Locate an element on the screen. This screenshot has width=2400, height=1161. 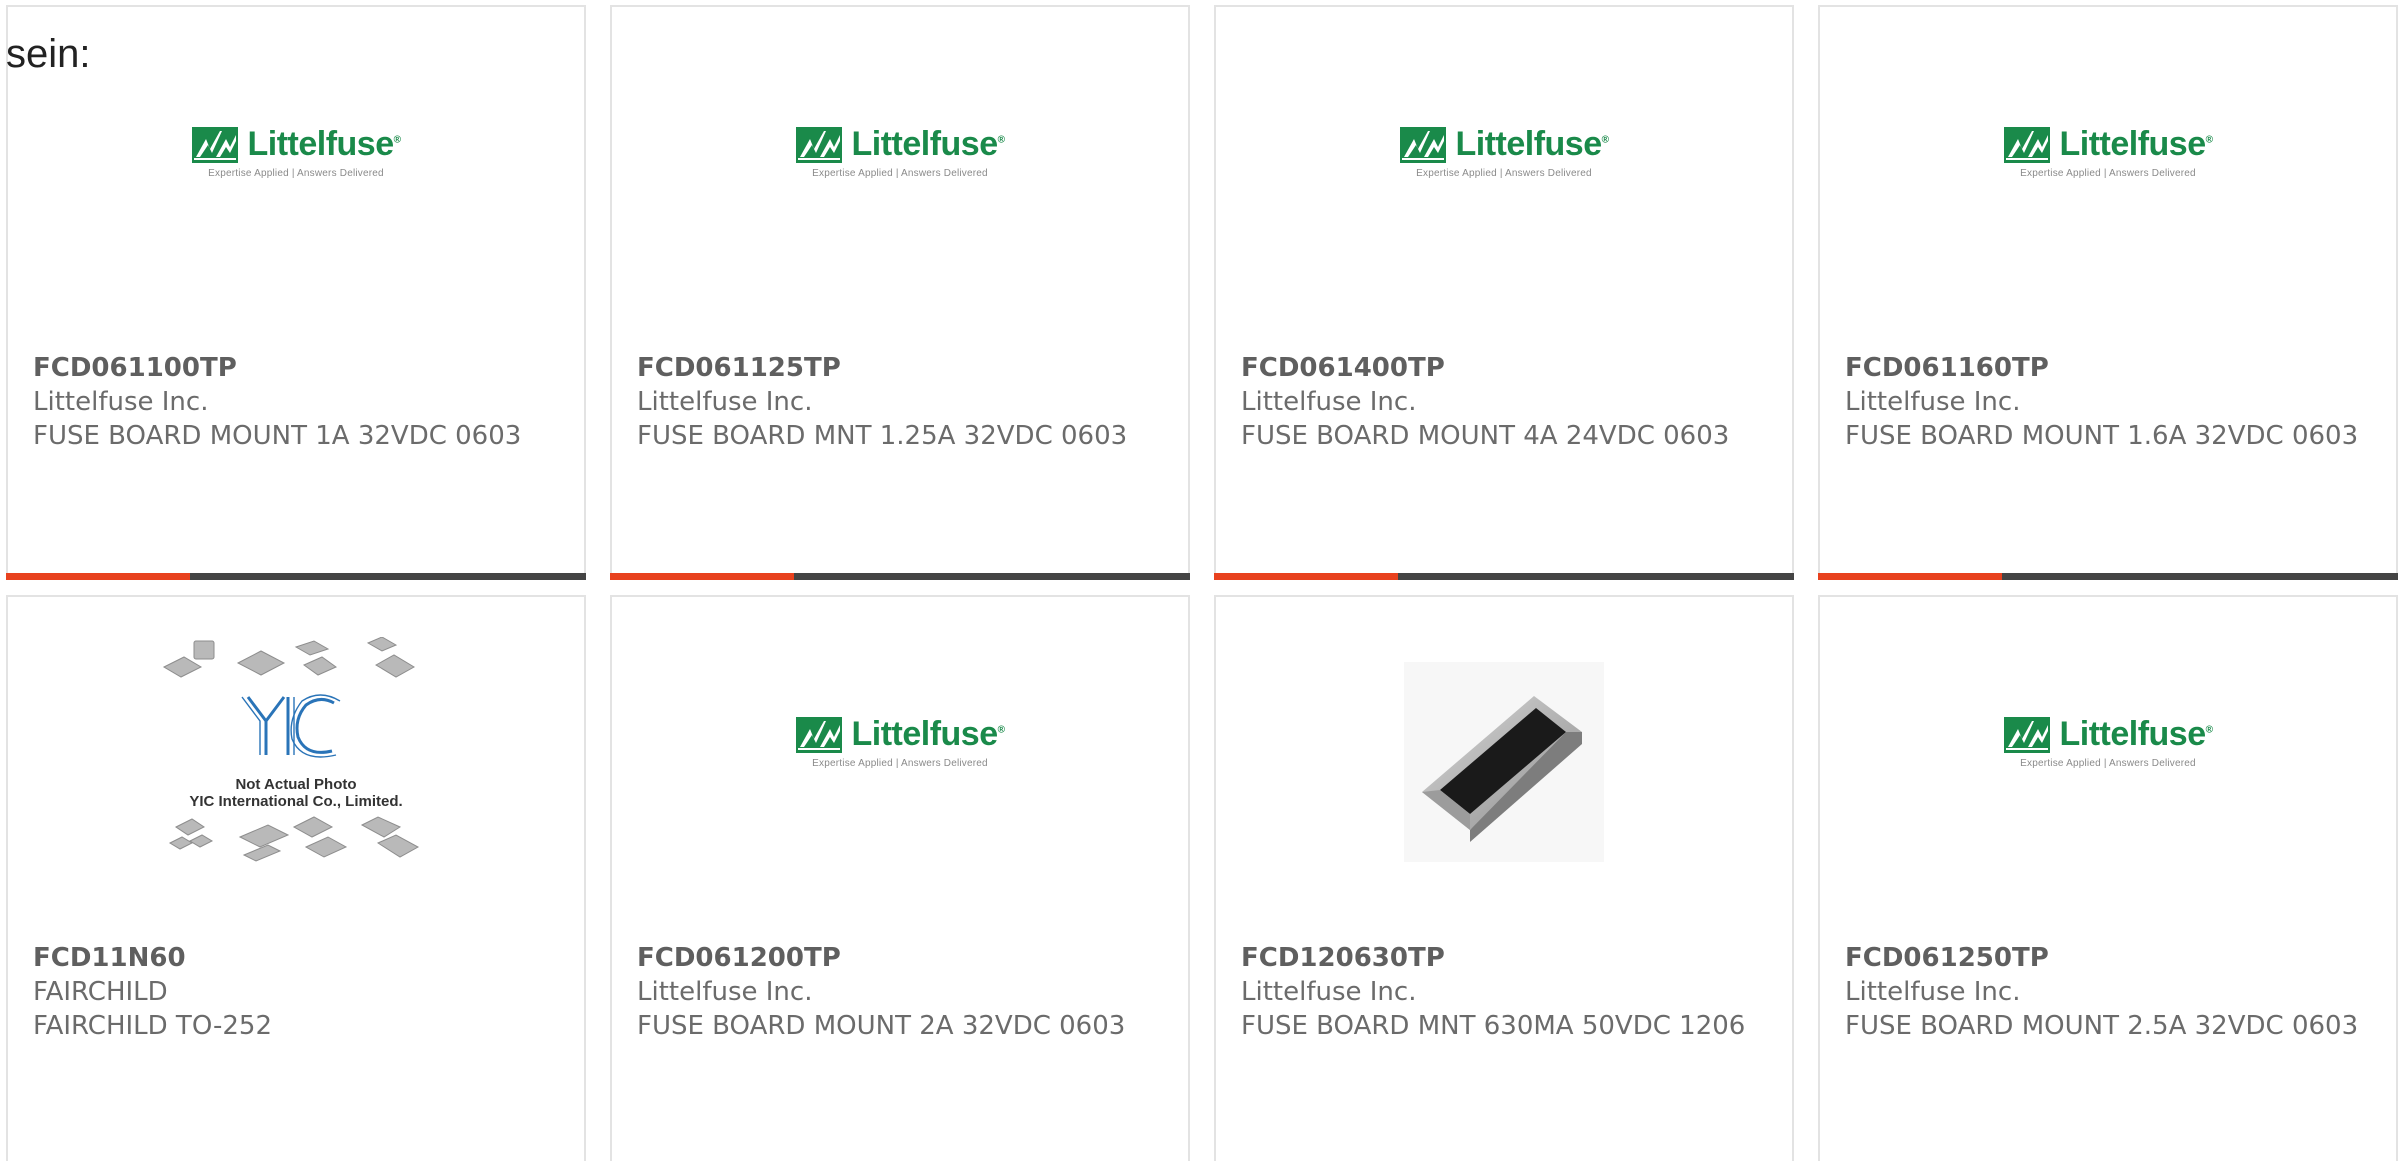
part-number-link: FCD061125TP is located at coordinates (902, 368).